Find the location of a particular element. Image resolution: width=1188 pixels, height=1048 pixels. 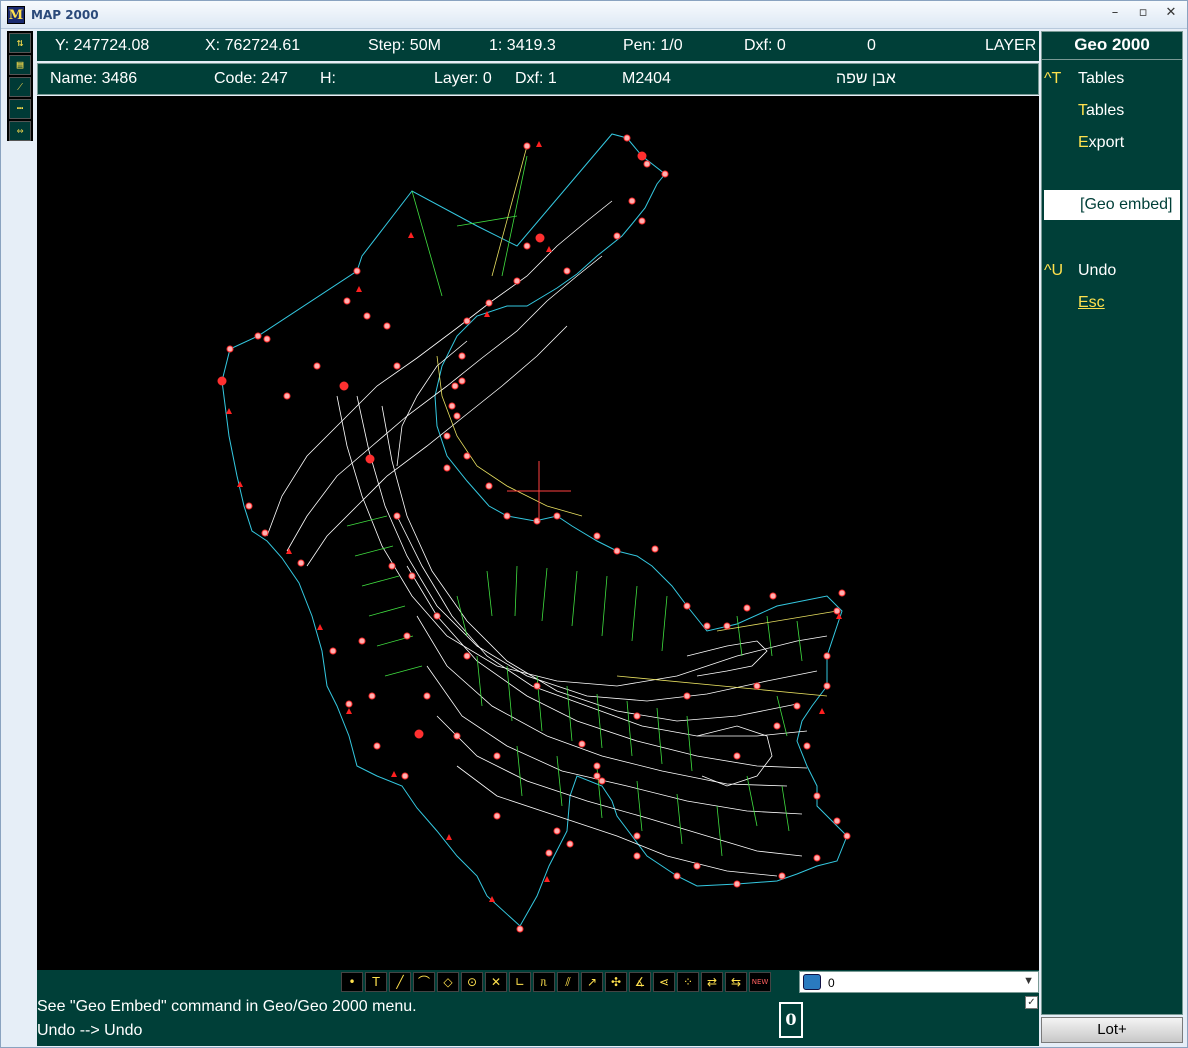

object-counter: 0 is located at coordinates (791, 1020).